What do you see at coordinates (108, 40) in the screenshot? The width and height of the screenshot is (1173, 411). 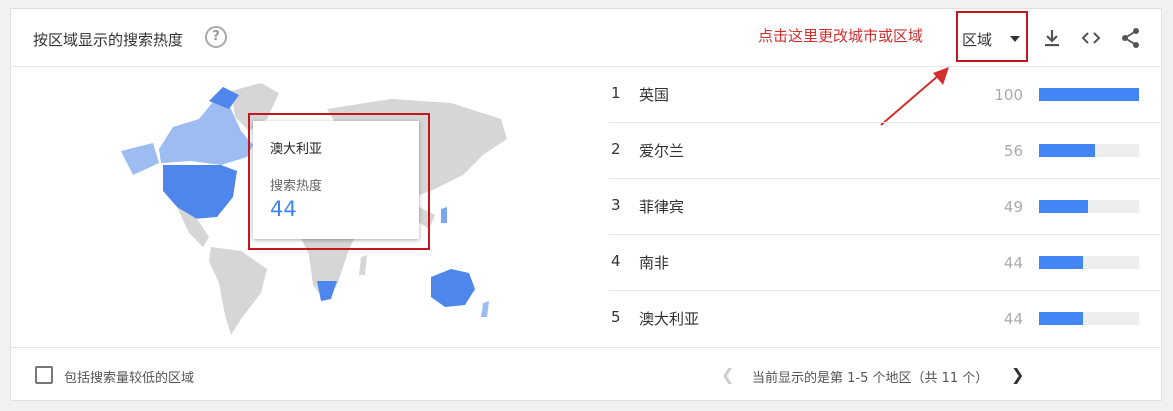 I see `card-title: 按区域显示的搜索热度` at bounding box center [108, 40].